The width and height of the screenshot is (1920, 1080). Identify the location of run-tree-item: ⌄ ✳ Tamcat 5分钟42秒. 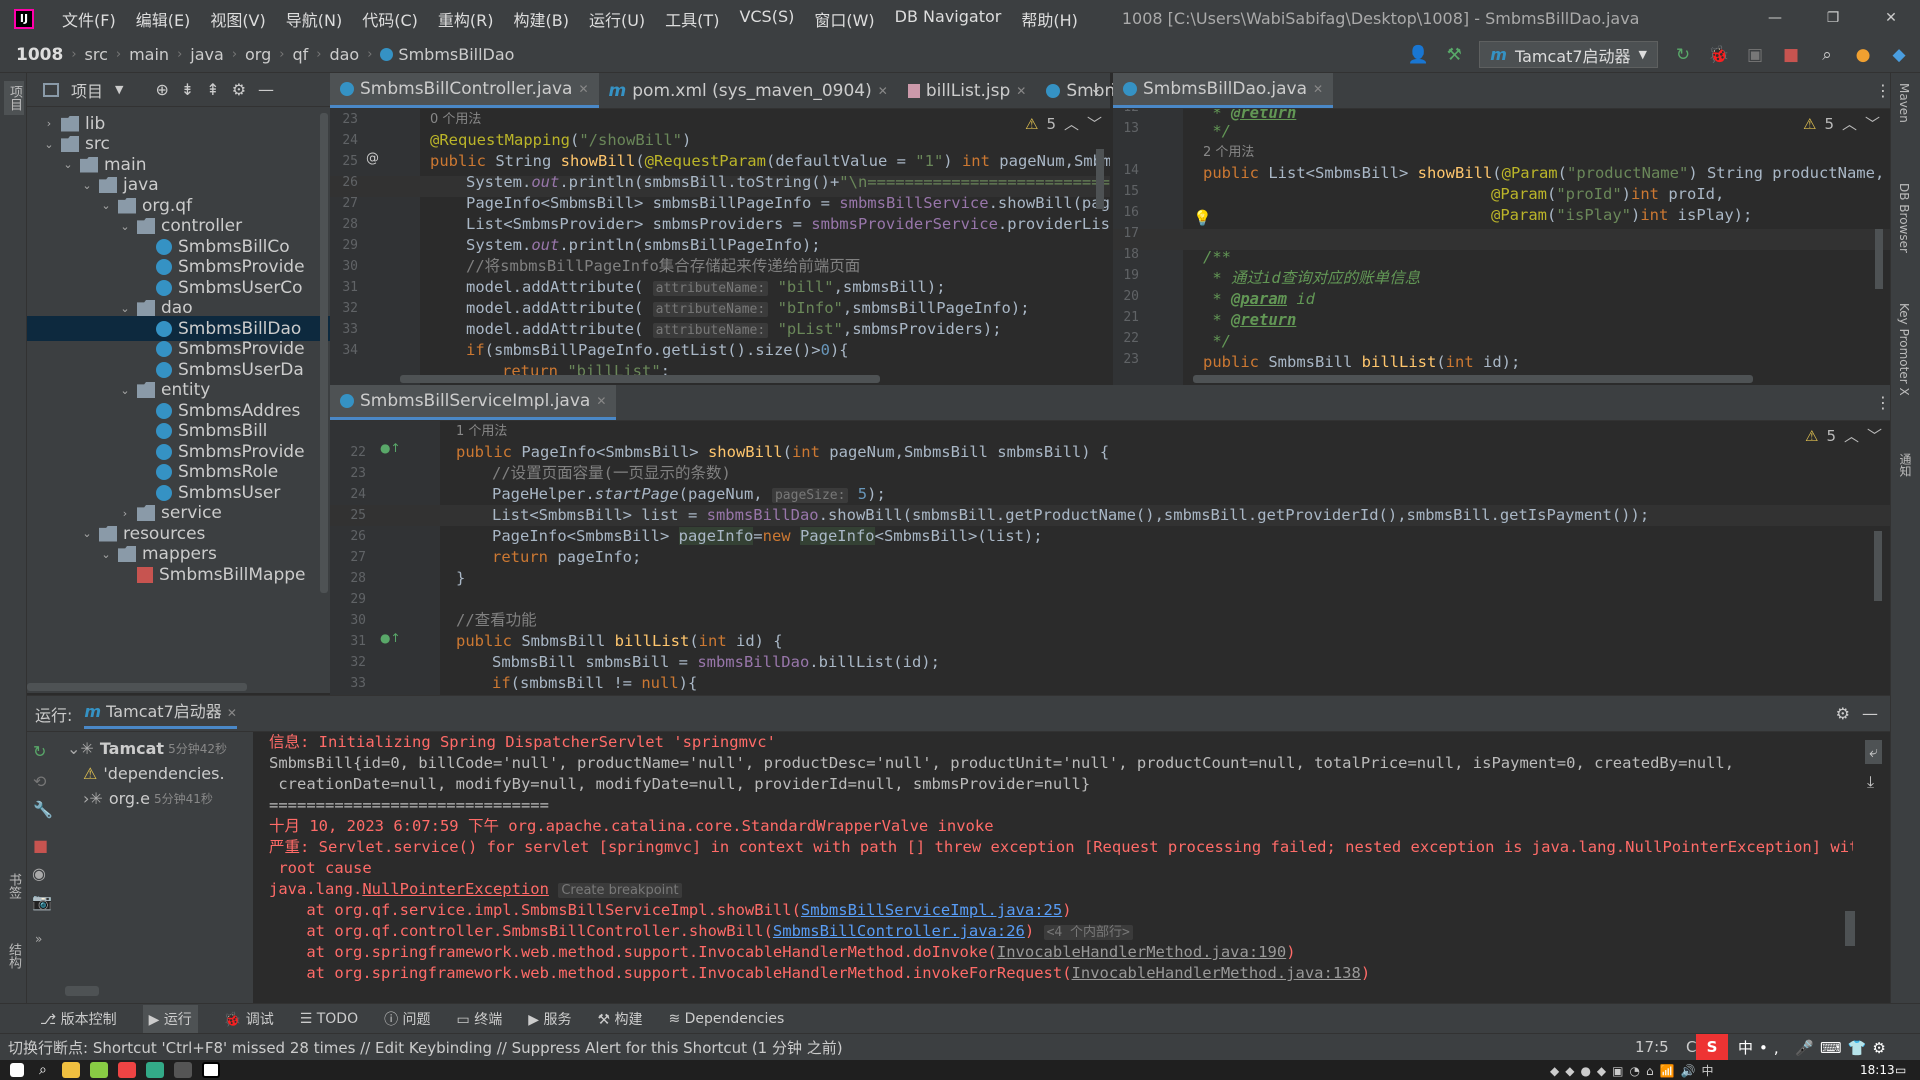
(147, 748).